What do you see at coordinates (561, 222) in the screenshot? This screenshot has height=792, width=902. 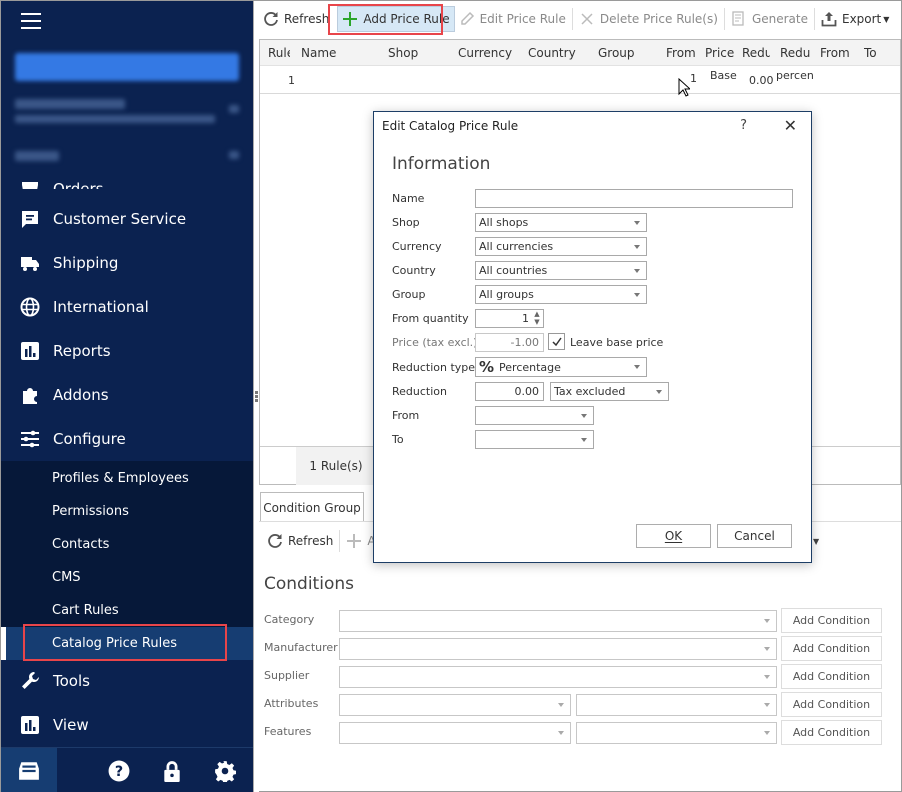 I see `shop-select: All shops` at bounding box center [561, 222].